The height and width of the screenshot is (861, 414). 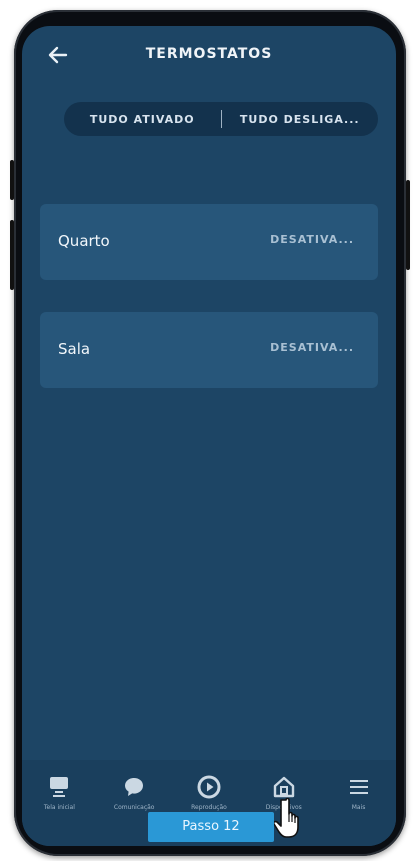 I want to click on nav-home: Tela inicial, so click(x=59, y=792).